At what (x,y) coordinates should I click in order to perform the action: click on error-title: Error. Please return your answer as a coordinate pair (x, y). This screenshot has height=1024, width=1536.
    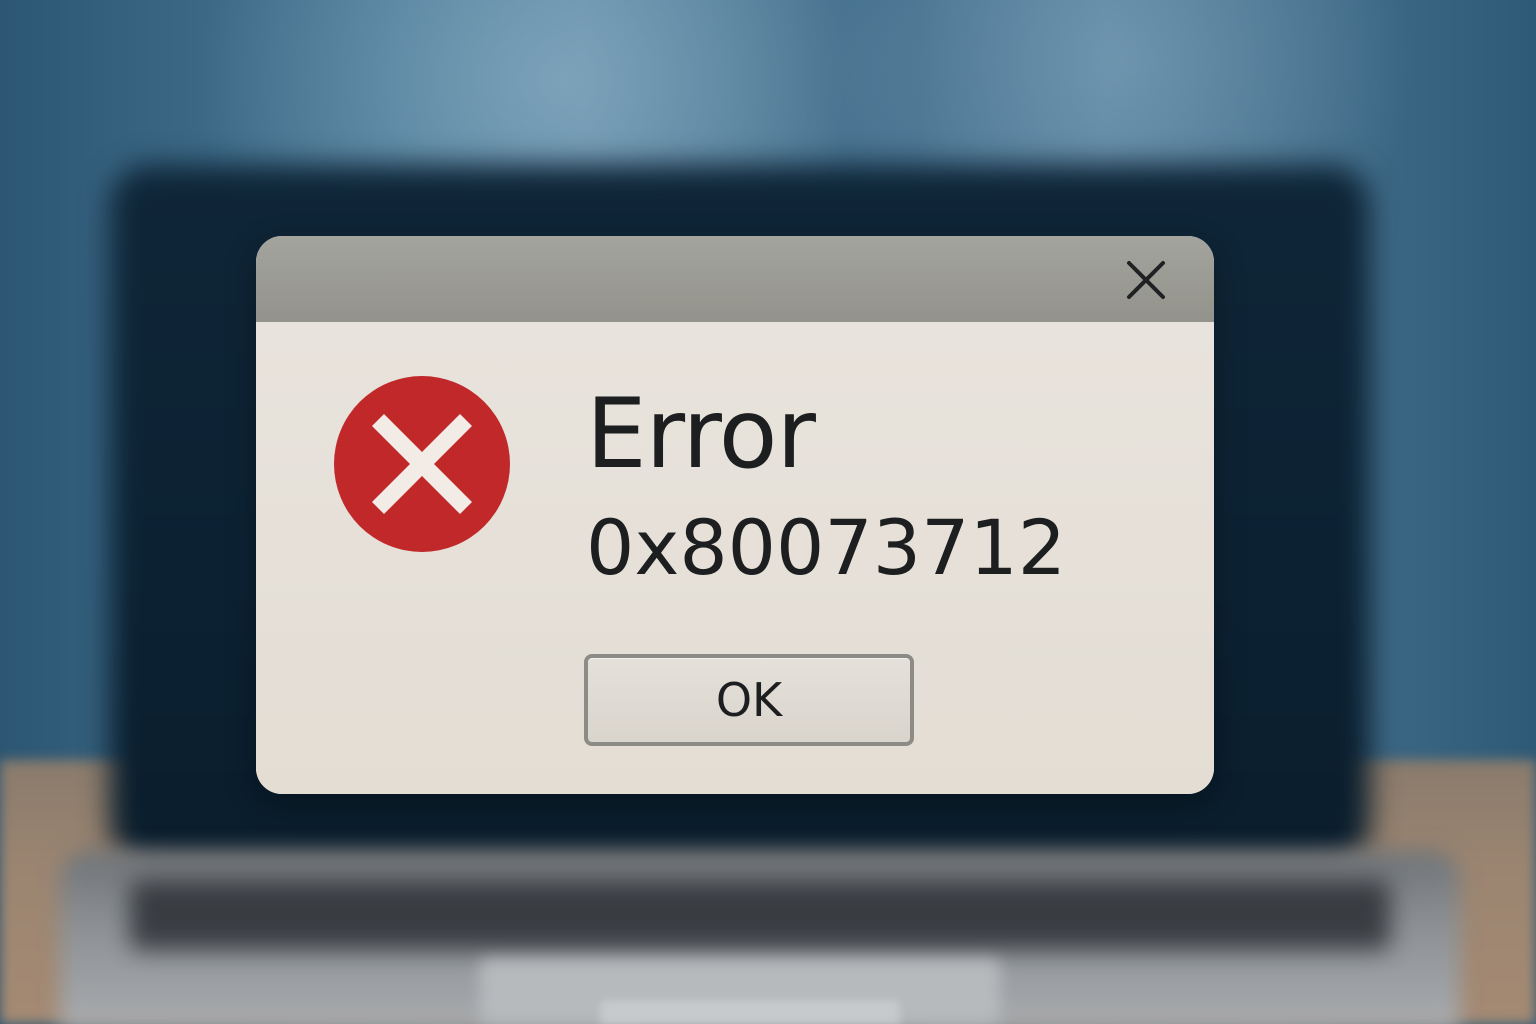
    Looking at the image, I should click on (701, 434).